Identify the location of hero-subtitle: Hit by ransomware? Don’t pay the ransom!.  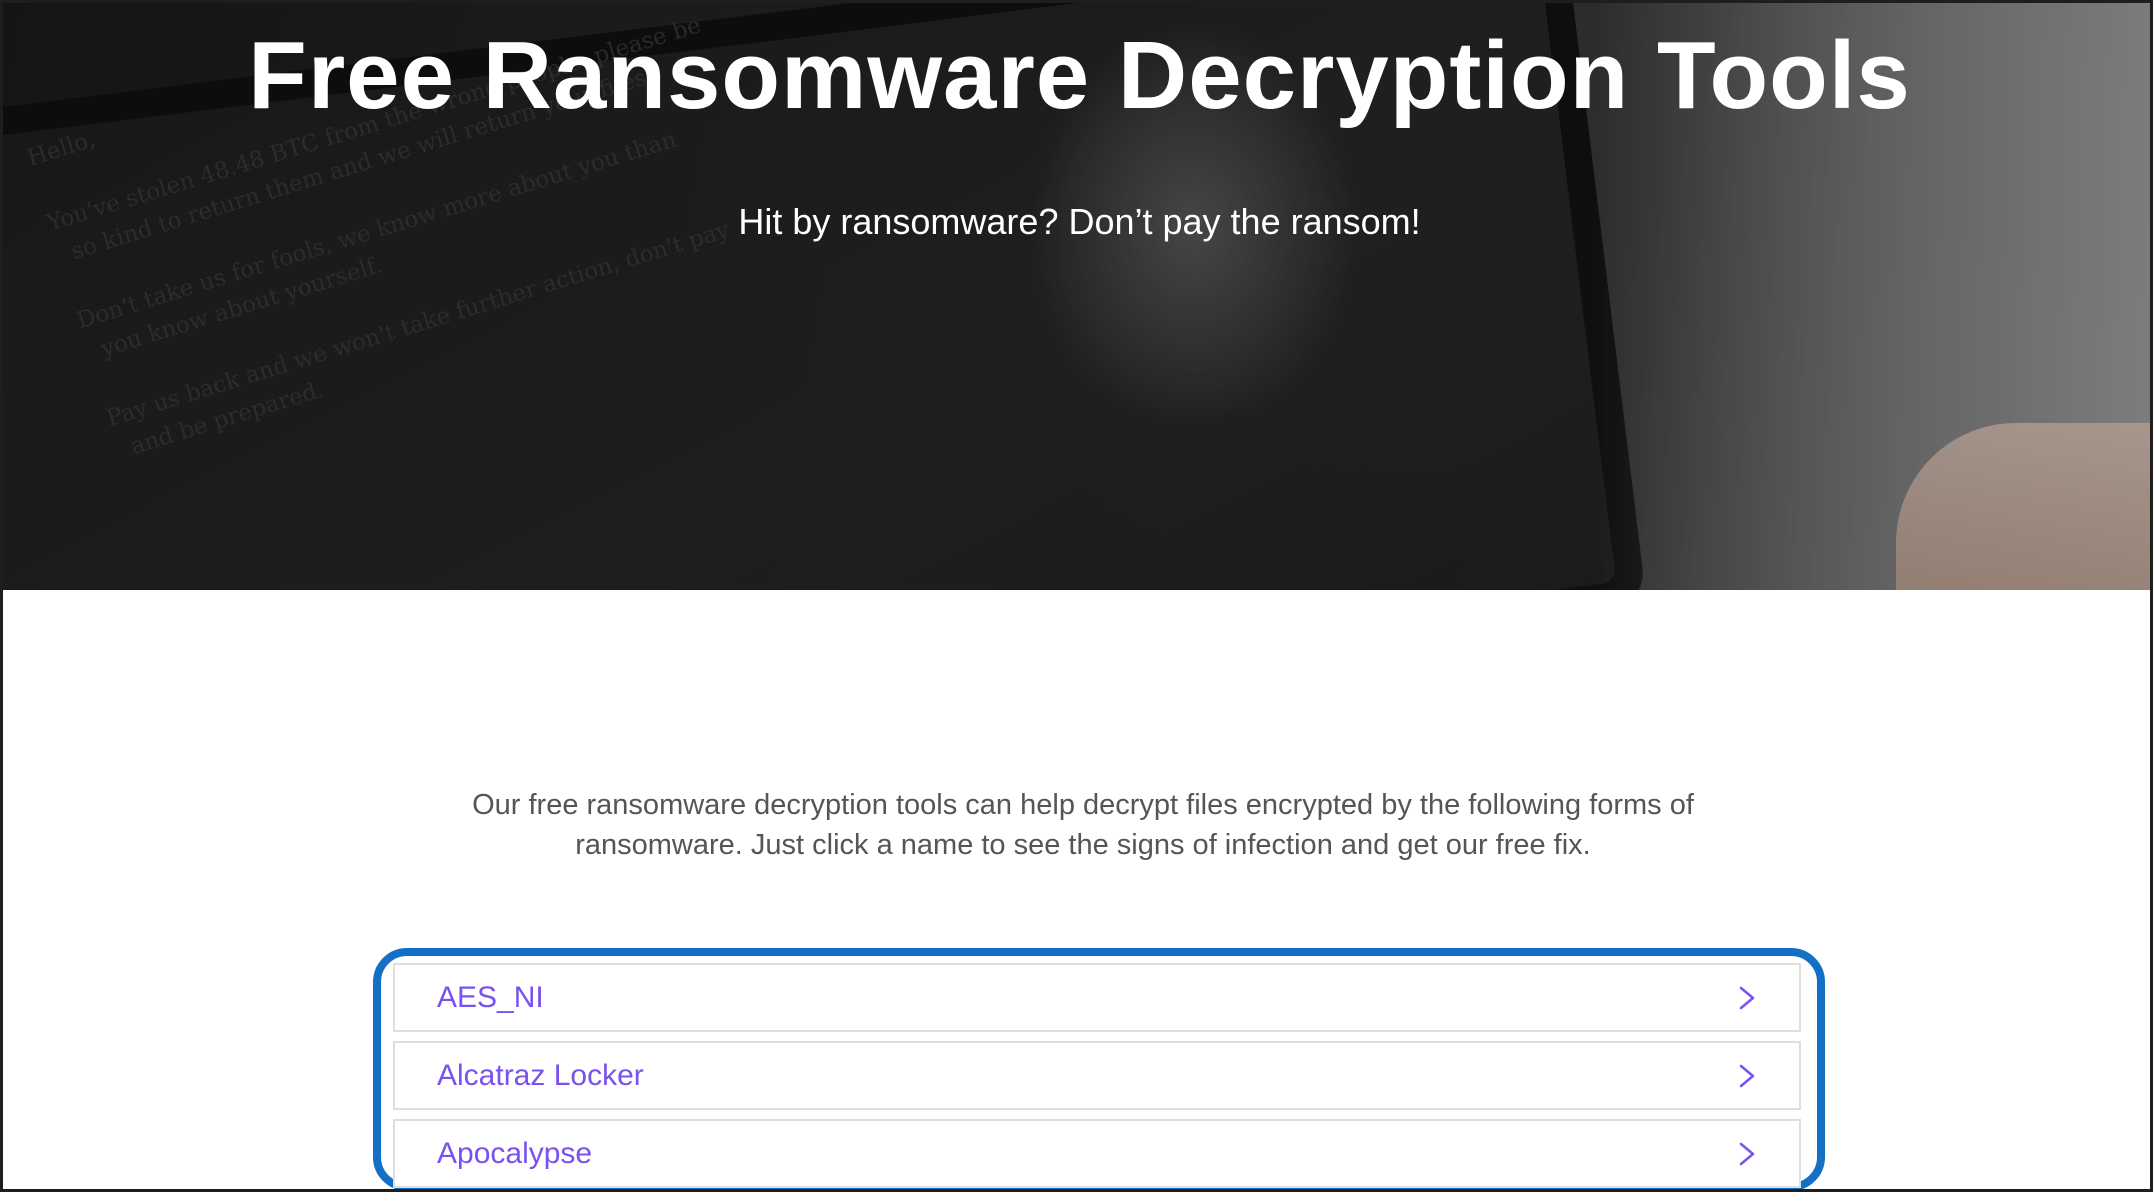
(1079, 221).